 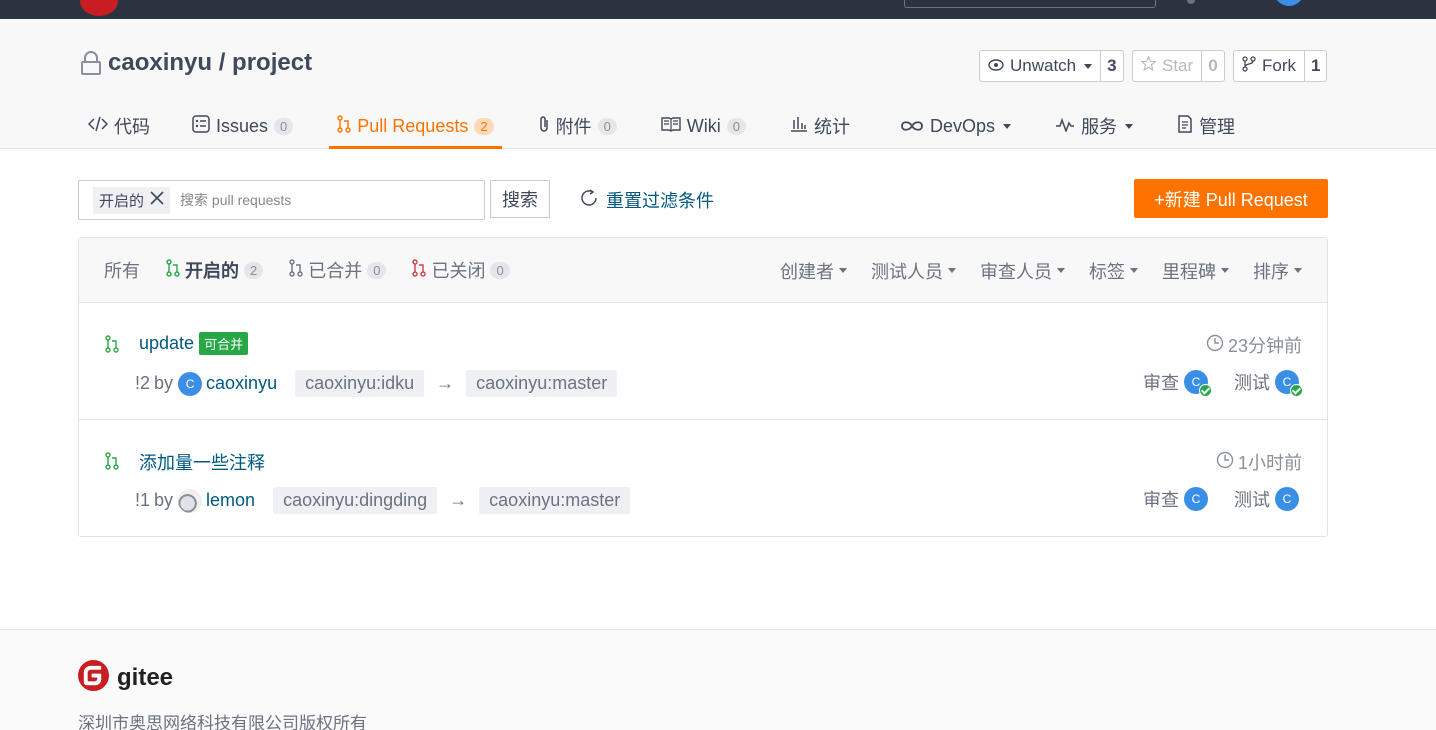 What do you see at coordinates (1094, 126) in the screenshot?
I see `tab-services: 服务` at bounding box center [1094, 126].